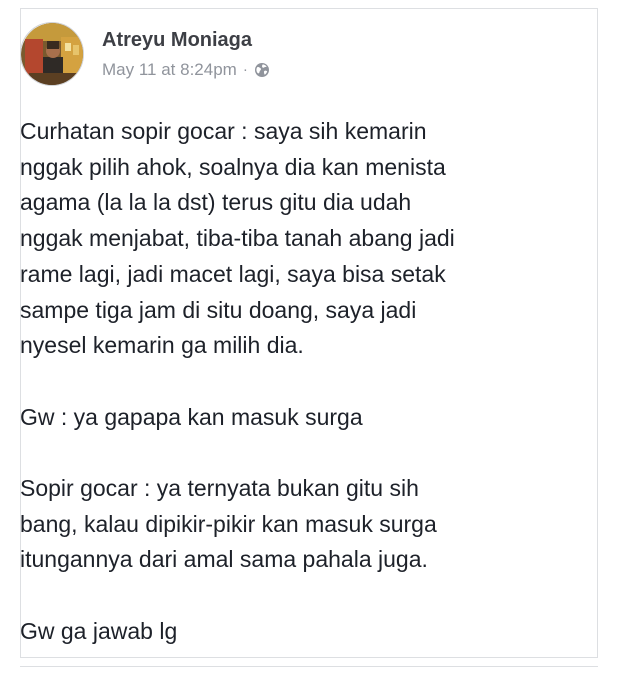  I want to click on profile-photo-icon, so click(52, 54).